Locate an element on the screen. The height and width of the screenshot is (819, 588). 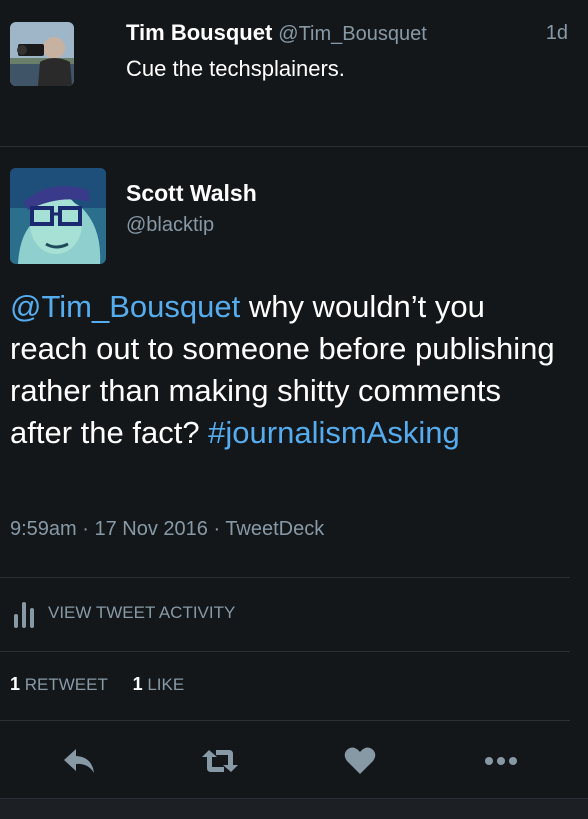
reply-icon is located at coordinates (79, 761).